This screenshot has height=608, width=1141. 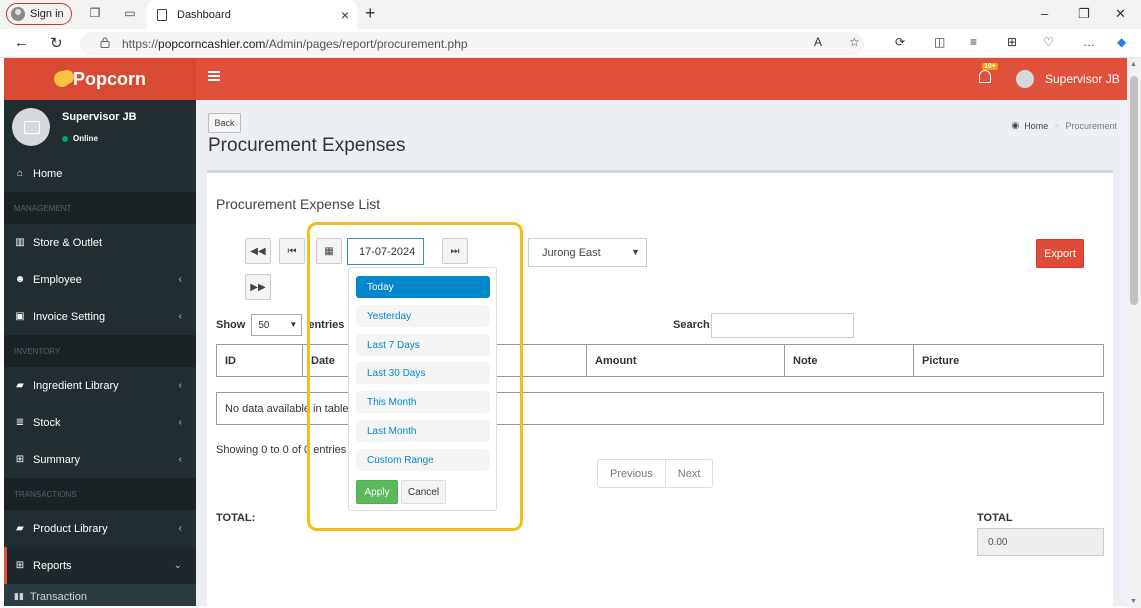 I want to click on breadcrumb-home: Home, so click(x=1036, y=126).